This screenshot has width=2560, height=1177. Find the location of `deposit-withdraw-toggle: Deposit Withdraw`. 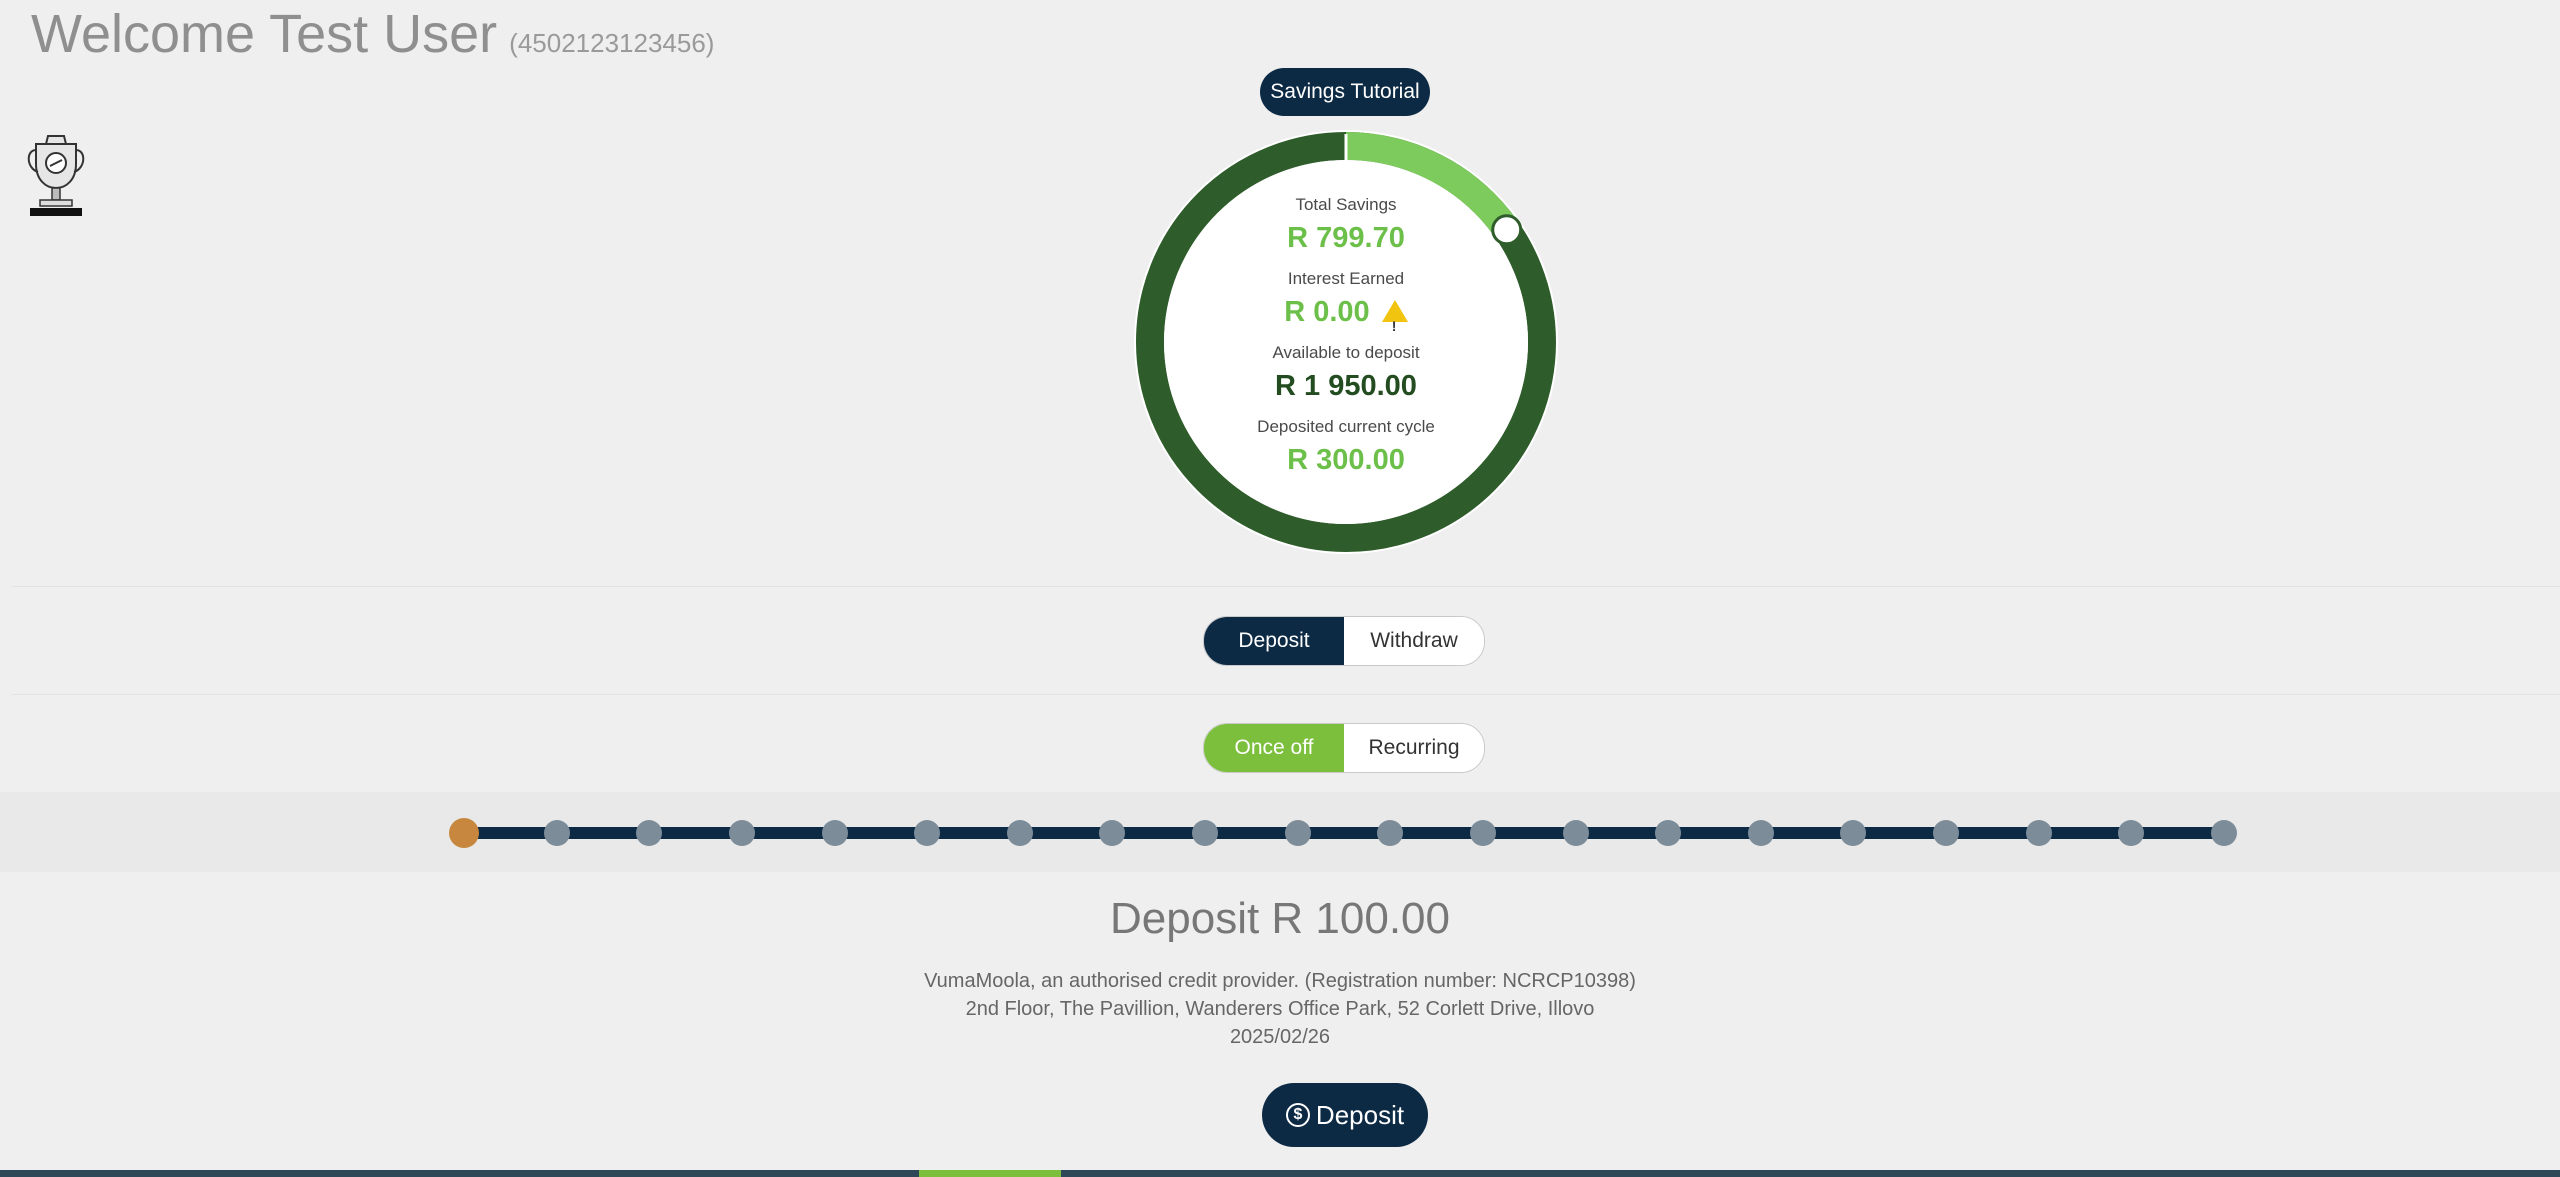

deposit-withdraw-toggle: Deposit Withdraw is located at coordinates (1344, 641).